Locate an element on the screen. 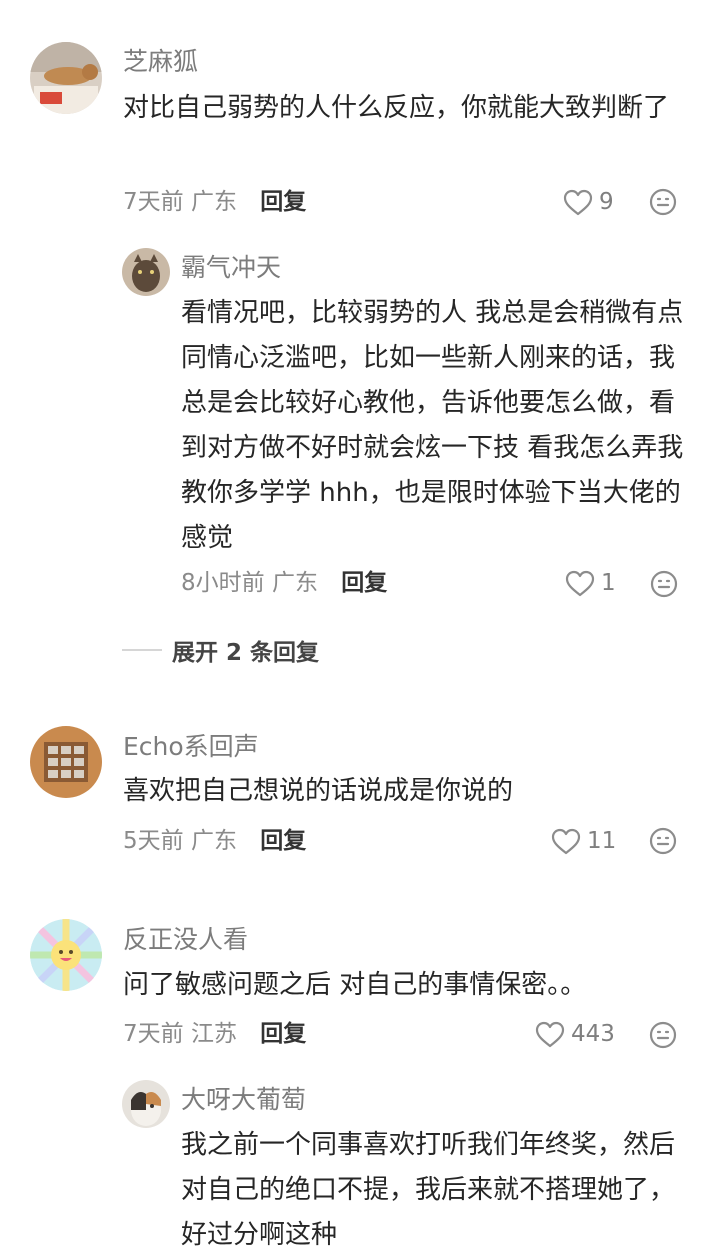  comment-username: 芝麻狐 is located at coordinates (160, 62).